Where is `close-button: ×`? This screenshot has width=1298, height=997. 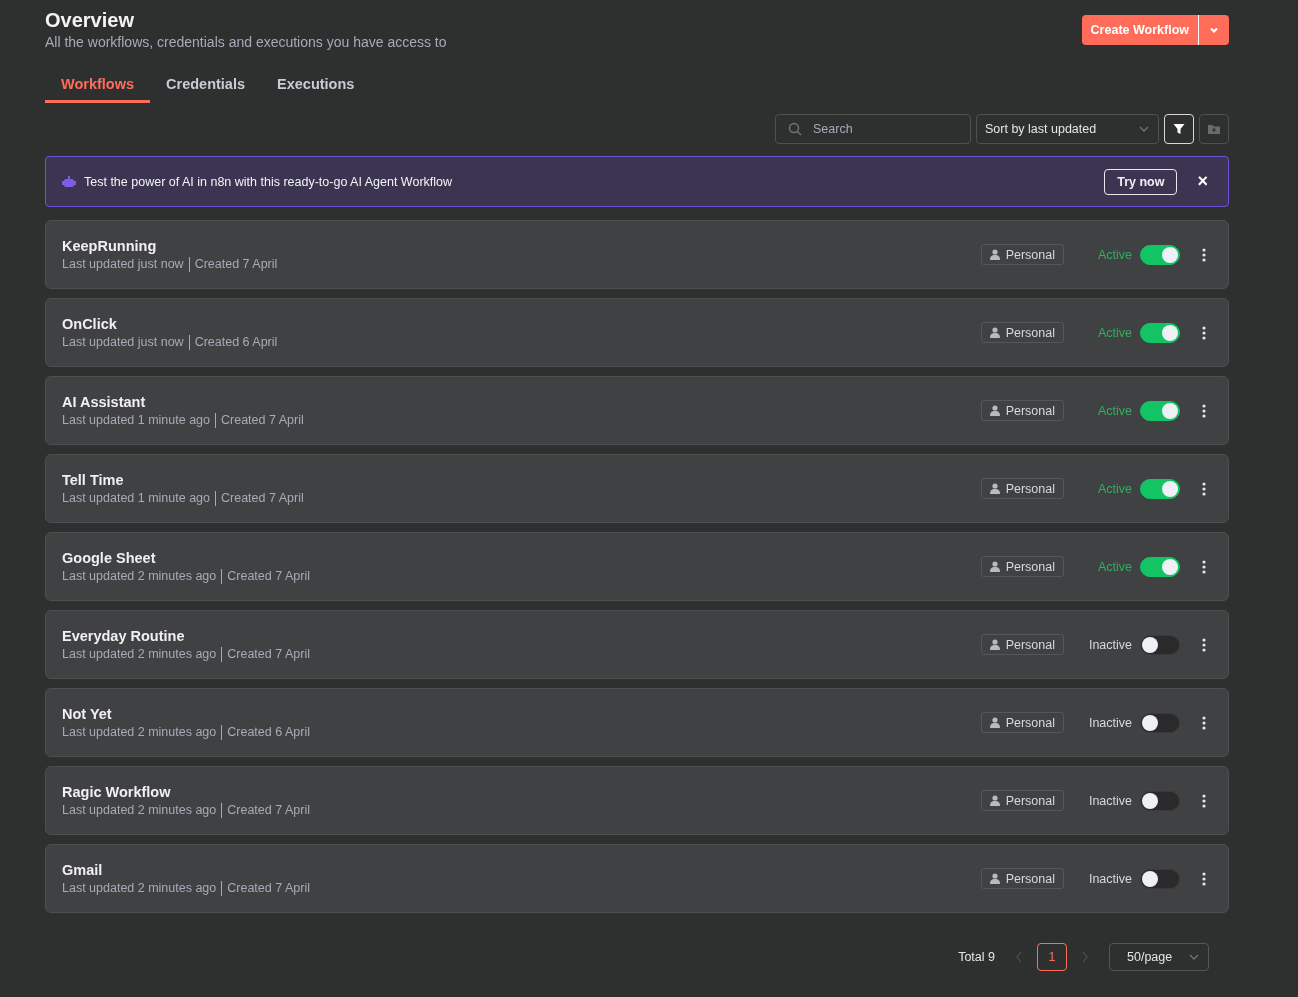 close-button: × is located at coordinates (1202, 181).